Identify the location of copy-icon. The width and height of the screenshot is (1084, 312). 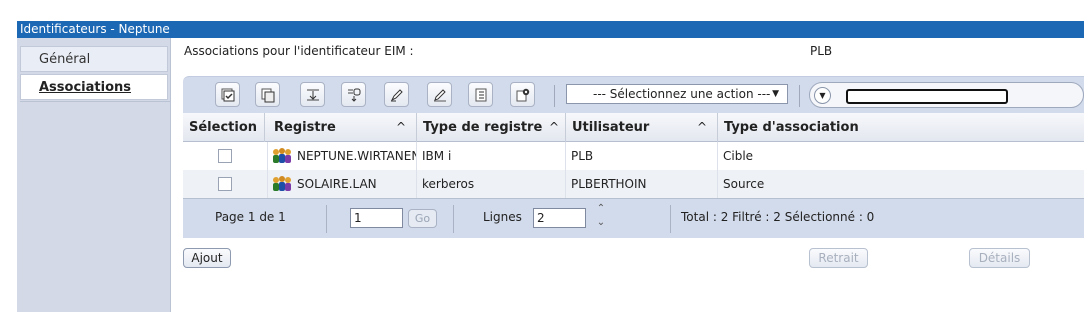
(267, 94).